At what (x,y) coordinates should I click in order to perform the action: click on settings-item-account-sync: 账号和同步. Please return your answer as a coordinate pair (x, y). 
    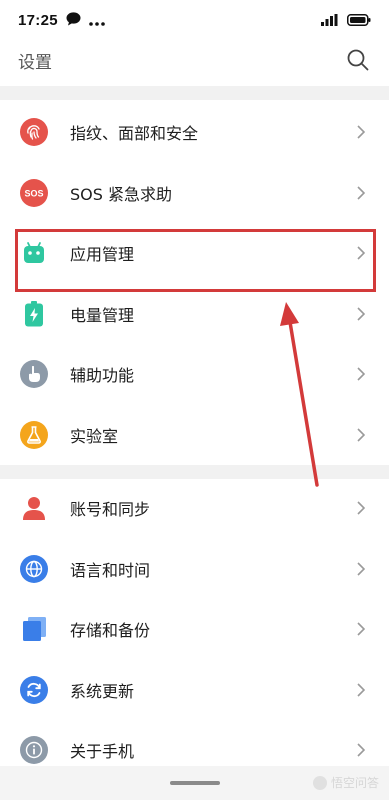
    Looking at the image, I should click on (194, 508).